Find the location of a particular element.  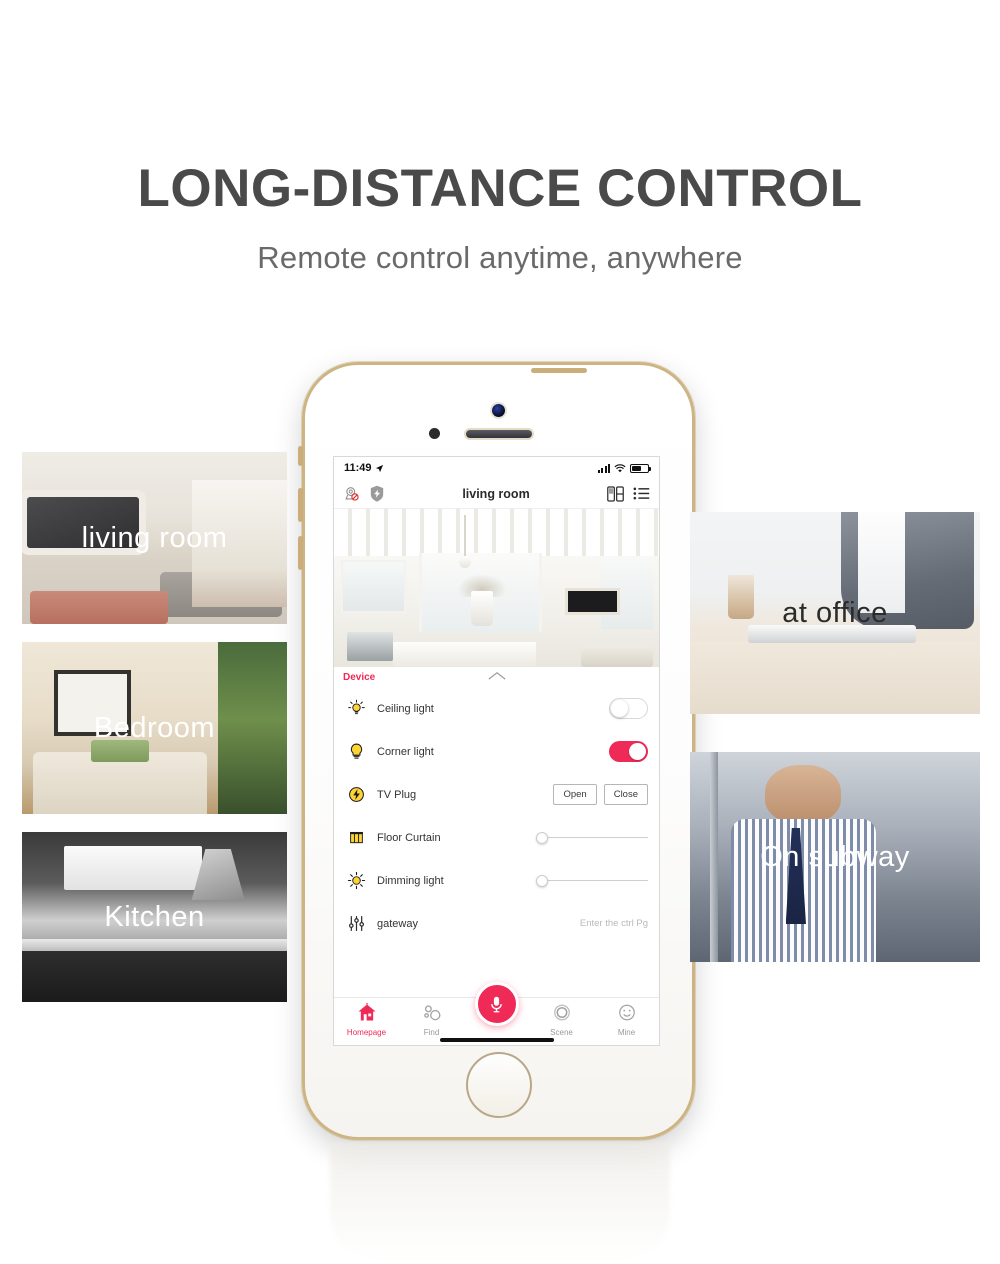

front-camera-icon is located at coordinates (498, 410).